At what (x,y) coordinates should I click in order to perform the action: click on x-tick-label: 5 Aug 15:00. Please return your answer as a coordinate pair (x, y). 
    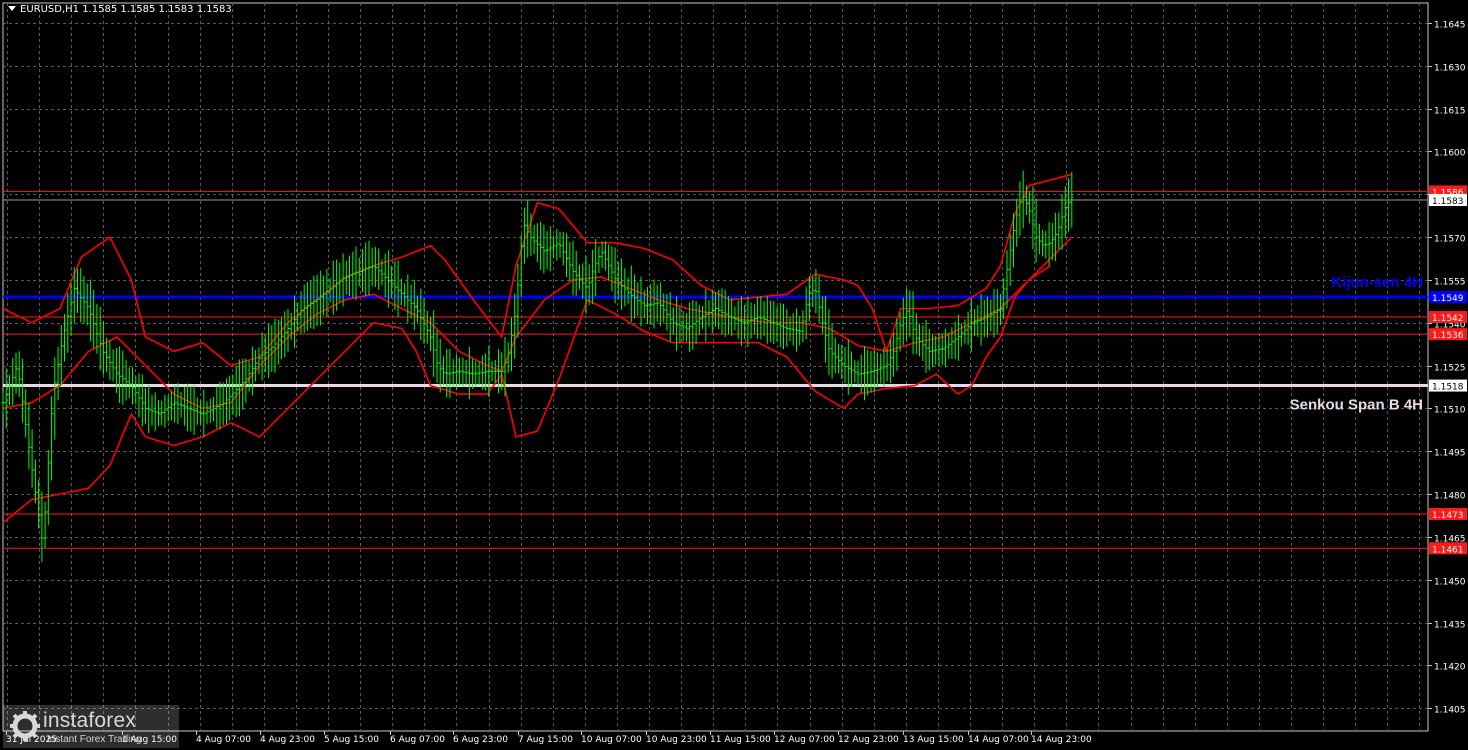
    Looking at the image, I should click on (351, 740).